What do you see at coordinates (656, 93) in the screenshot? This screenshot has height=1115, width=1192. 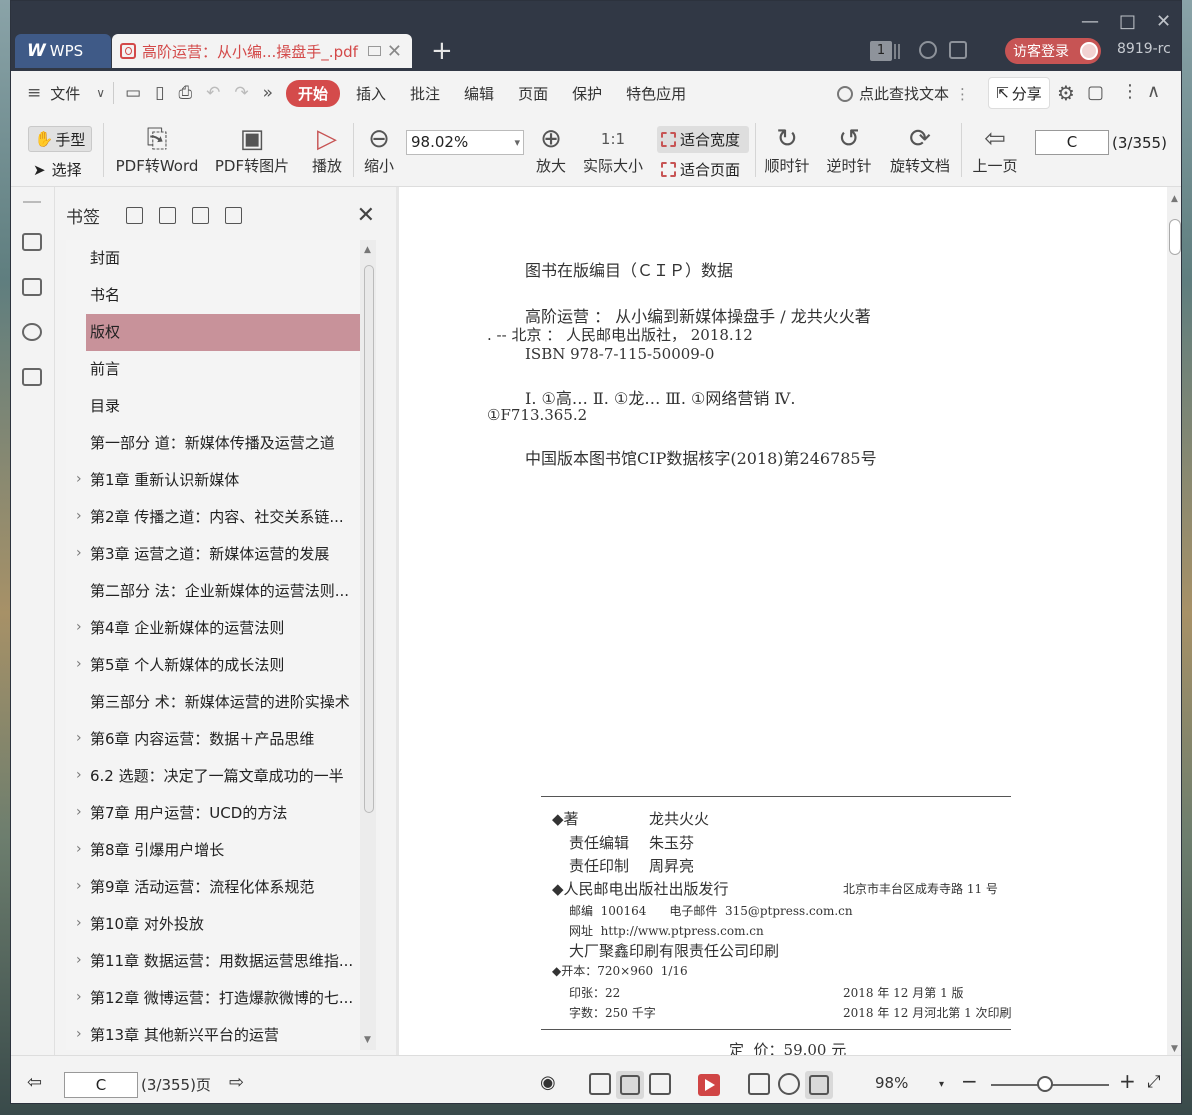 I see `menu-features: 特色应用` at bounding box center [656, 93].